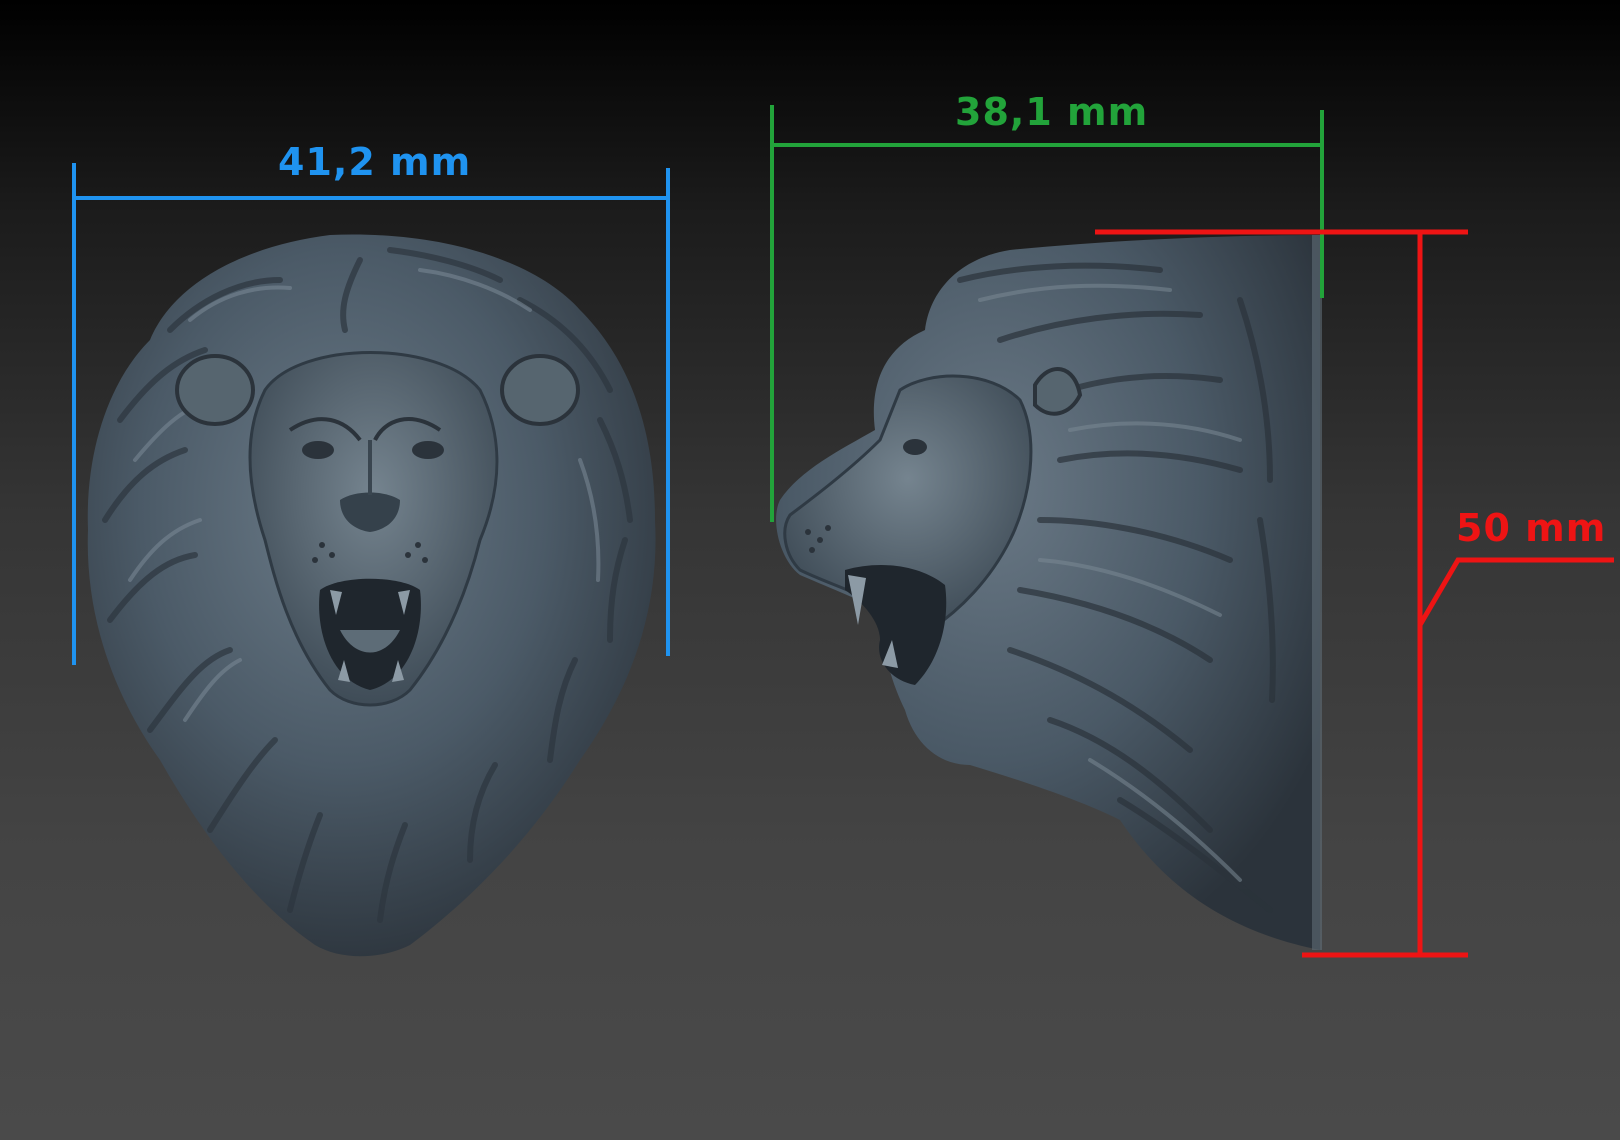 The height and width of the screenshot is (1140, 1620). What do you see at coordinates (915, 447) in the screenshot?
I see `side-eye` at bounding box center [915, 447].